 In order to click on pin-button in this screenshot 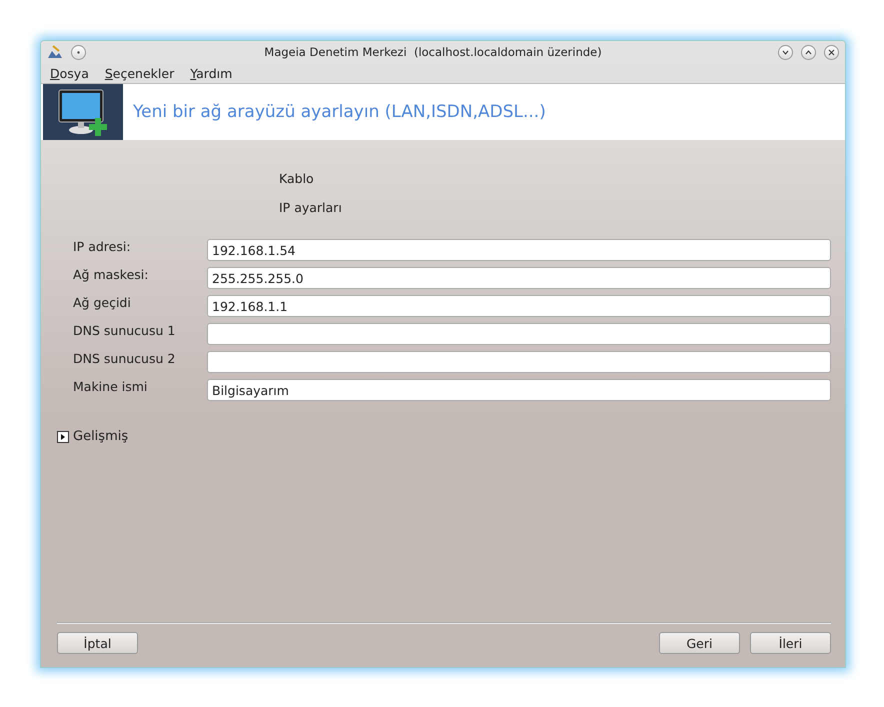, I will do `click(78, 52)`.